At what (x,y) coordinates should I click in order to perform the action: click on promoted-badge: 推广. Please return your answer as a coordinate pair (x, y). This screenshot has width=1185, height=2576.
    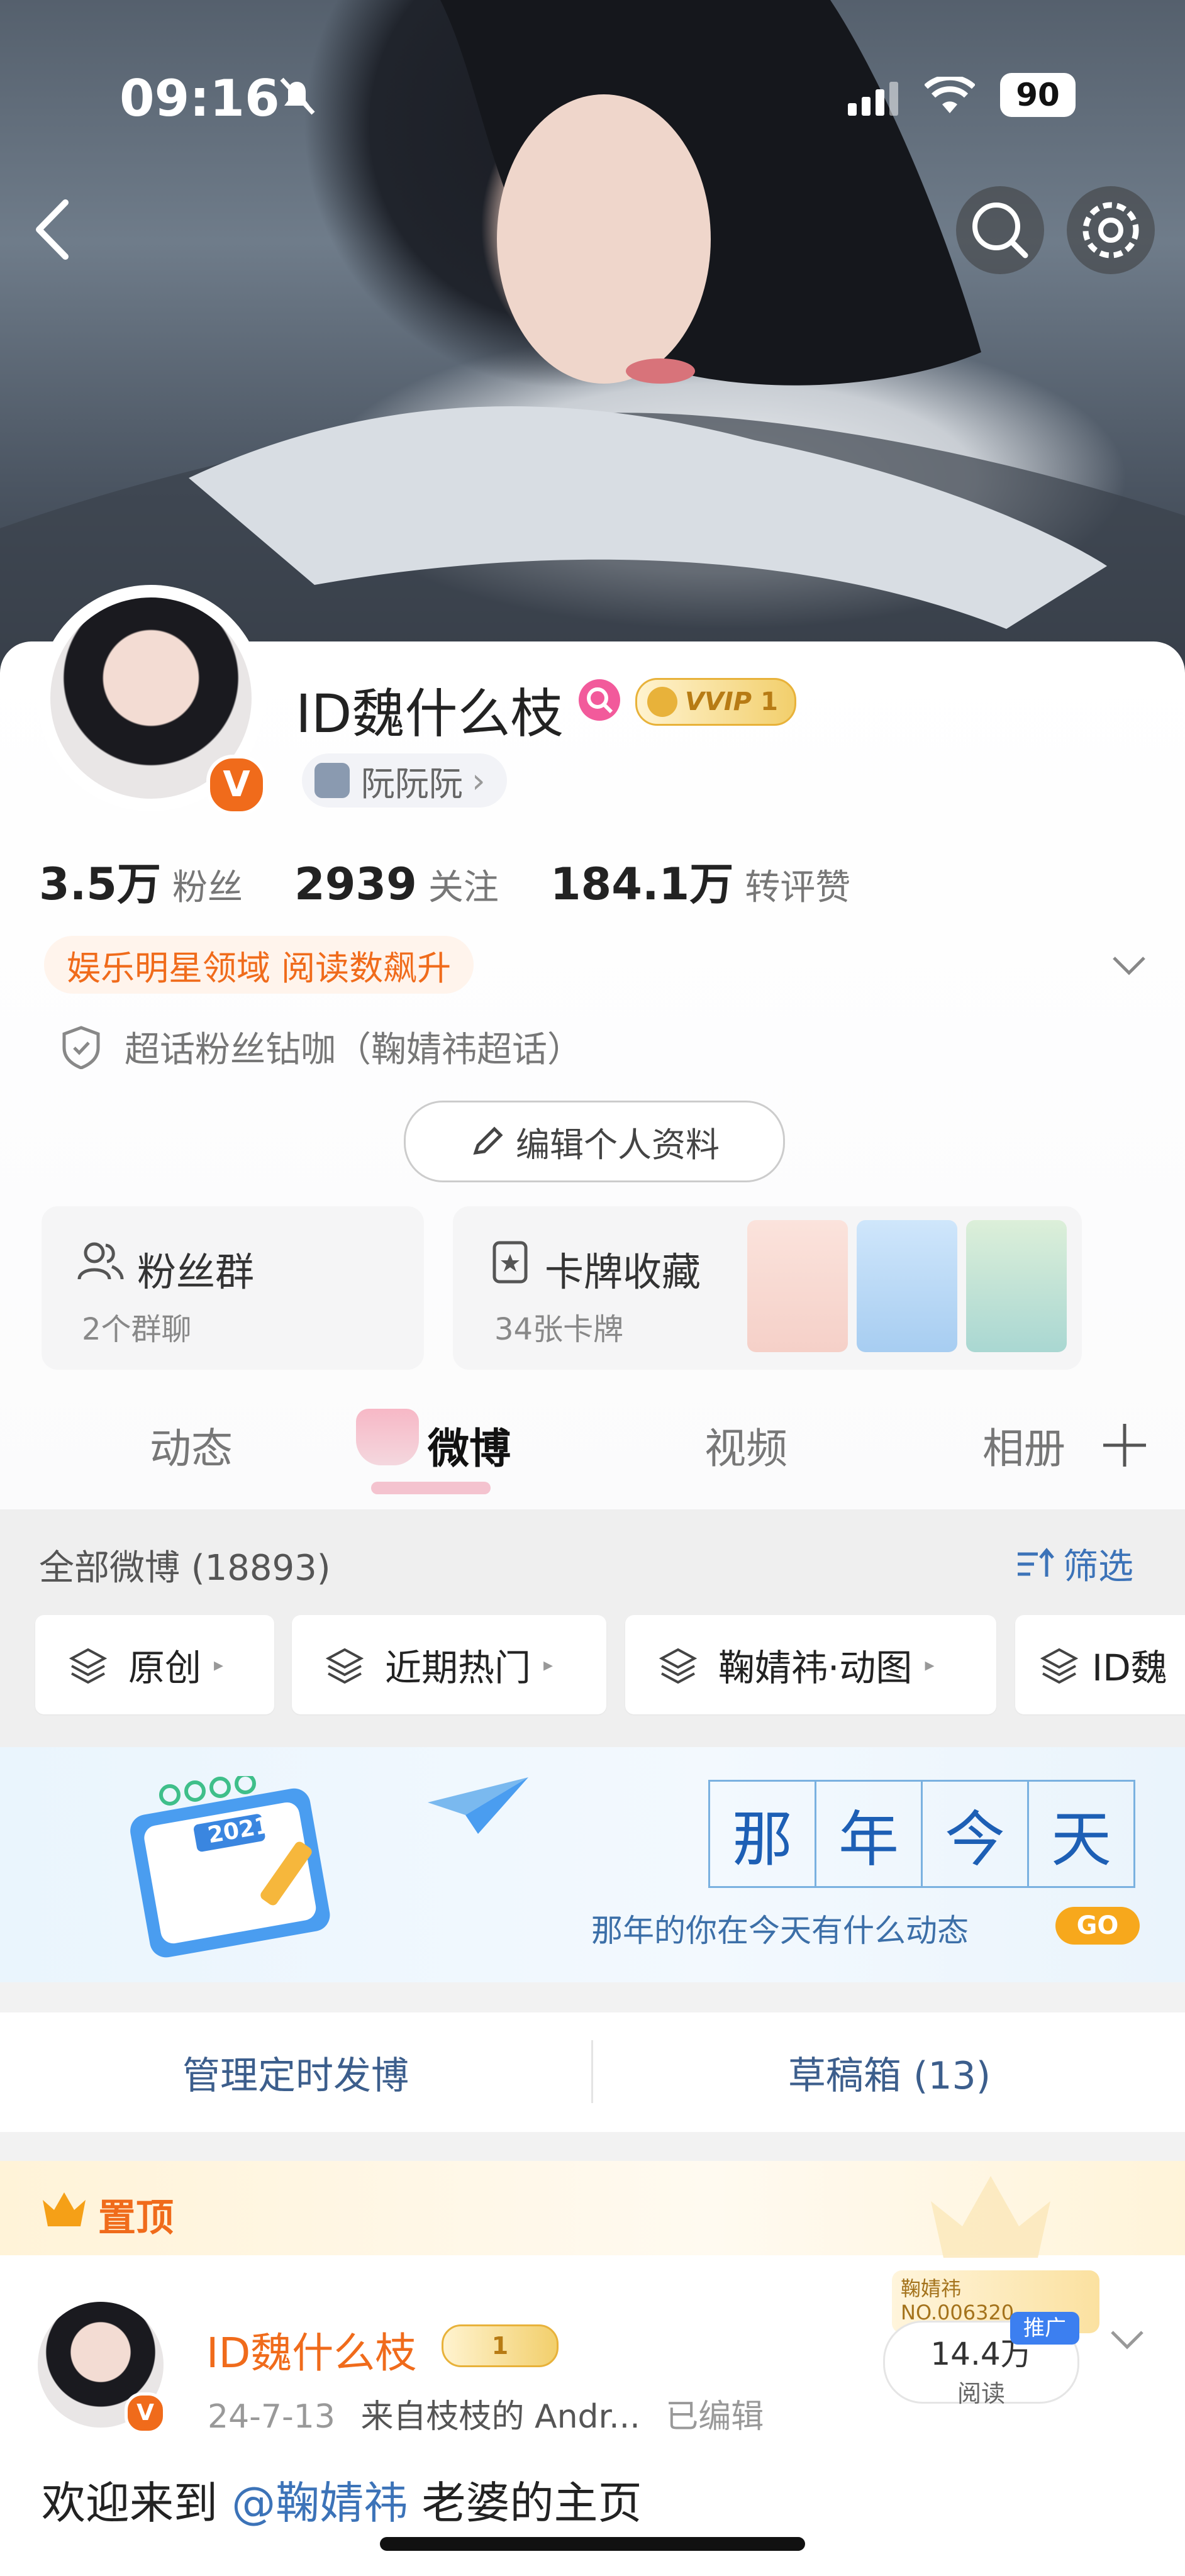
    Looking at the image, I should click on (1044, 2328).